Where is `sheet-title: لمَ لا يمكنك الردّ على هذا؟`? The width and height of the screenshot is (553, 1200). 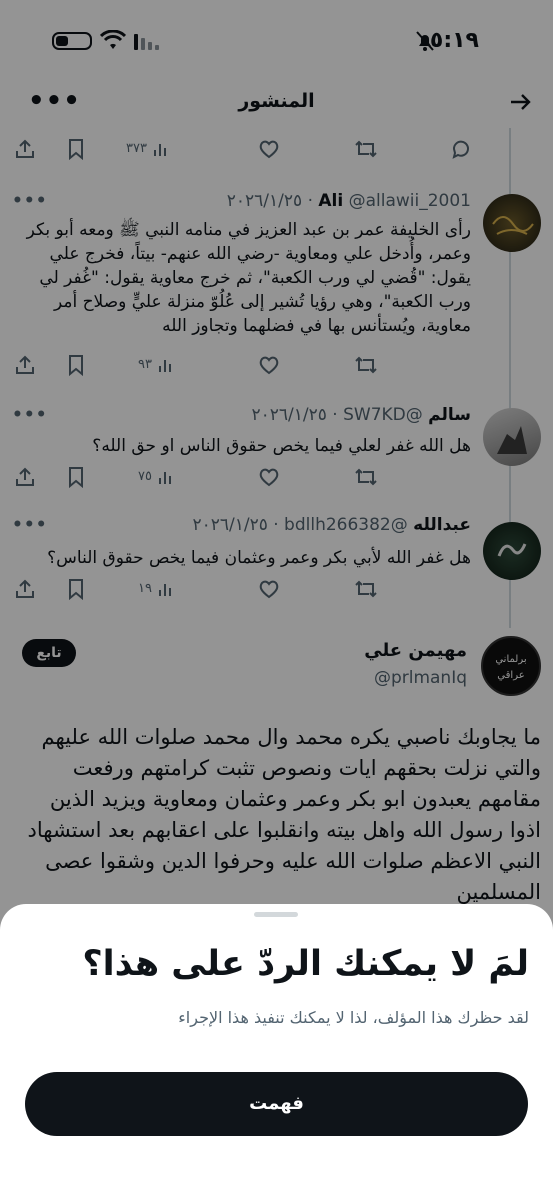 sheet-title: لمَ لا يمكنك الردّ على هذا؟ is located at coordinates (305, 964).